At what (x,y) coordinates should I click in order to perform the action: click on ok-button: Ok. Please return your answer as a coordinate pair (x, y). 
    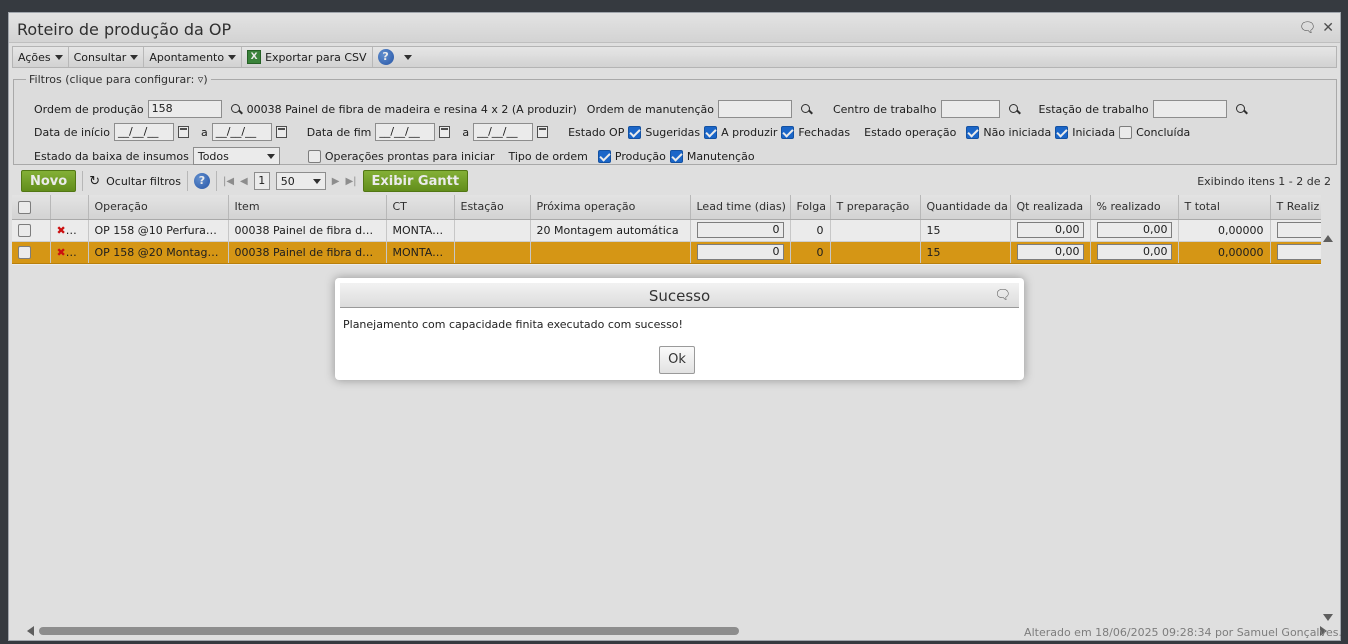
    Looking at the image, I should click on (677, 360).